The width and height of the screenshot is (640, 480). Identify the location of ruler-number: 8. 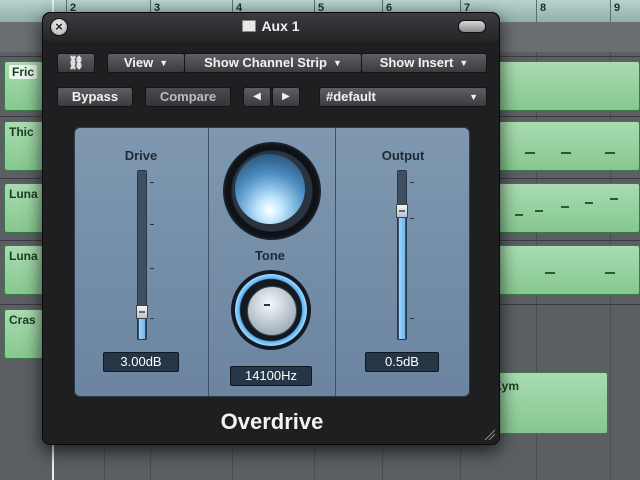
(543, 8).